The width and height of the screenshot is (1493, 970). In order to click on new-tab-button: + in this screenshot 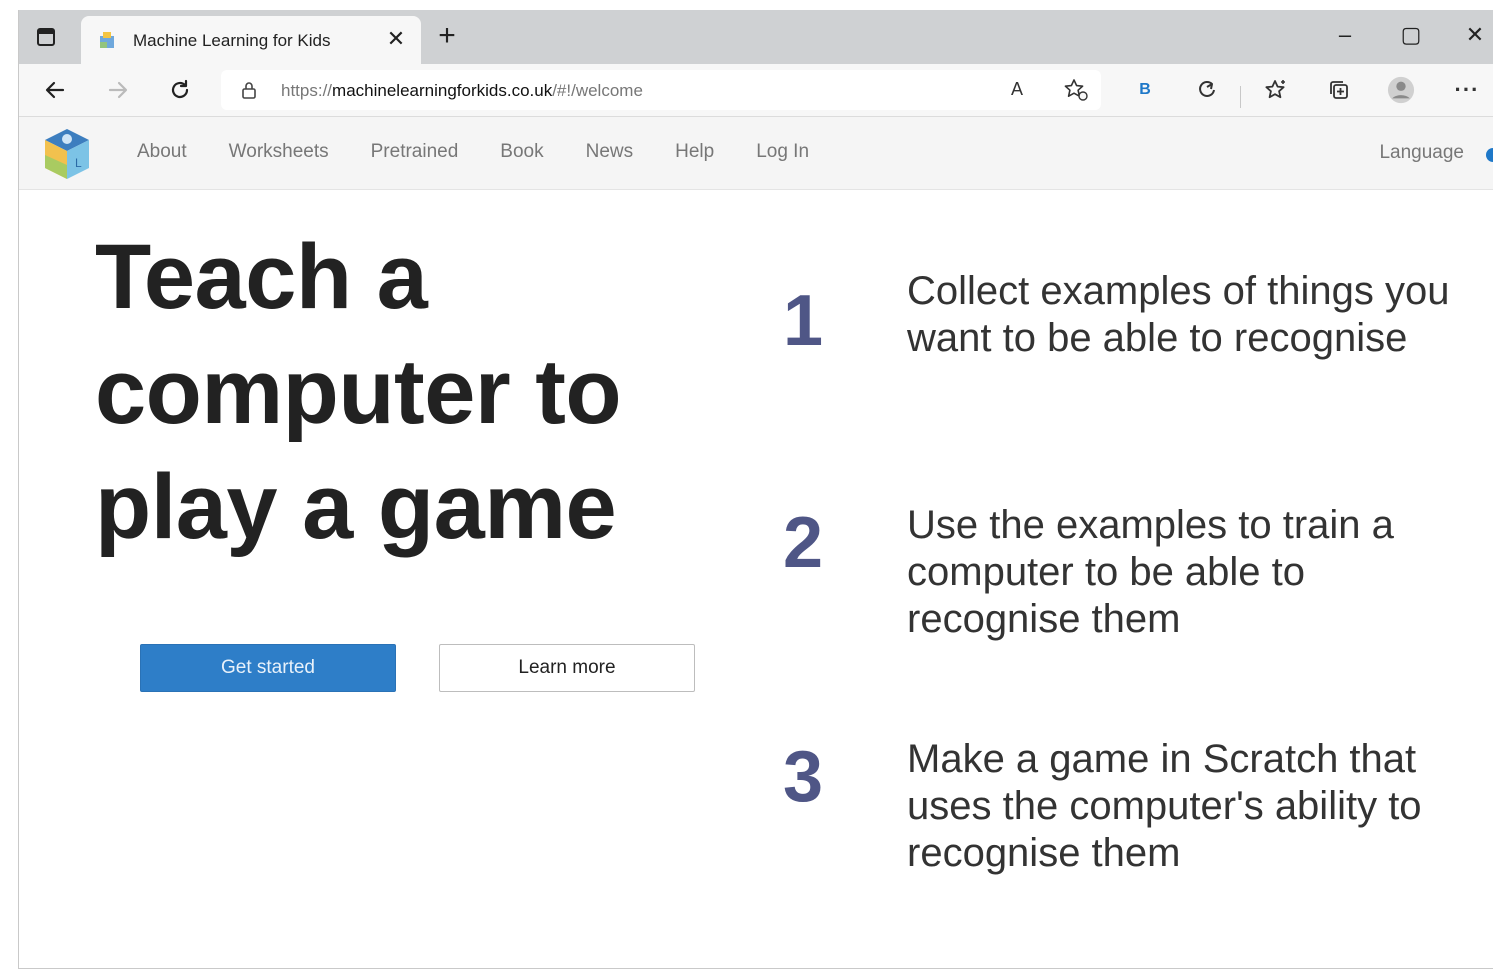, I will do `click(447, 36)`.